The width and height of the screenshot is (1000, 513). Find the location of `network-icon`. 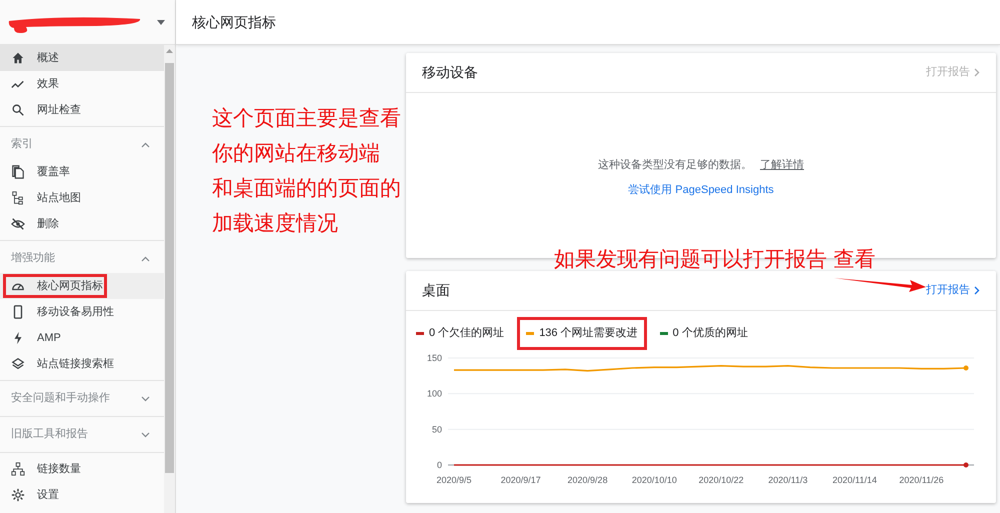

network-icon is located at coordinates (18, 469).